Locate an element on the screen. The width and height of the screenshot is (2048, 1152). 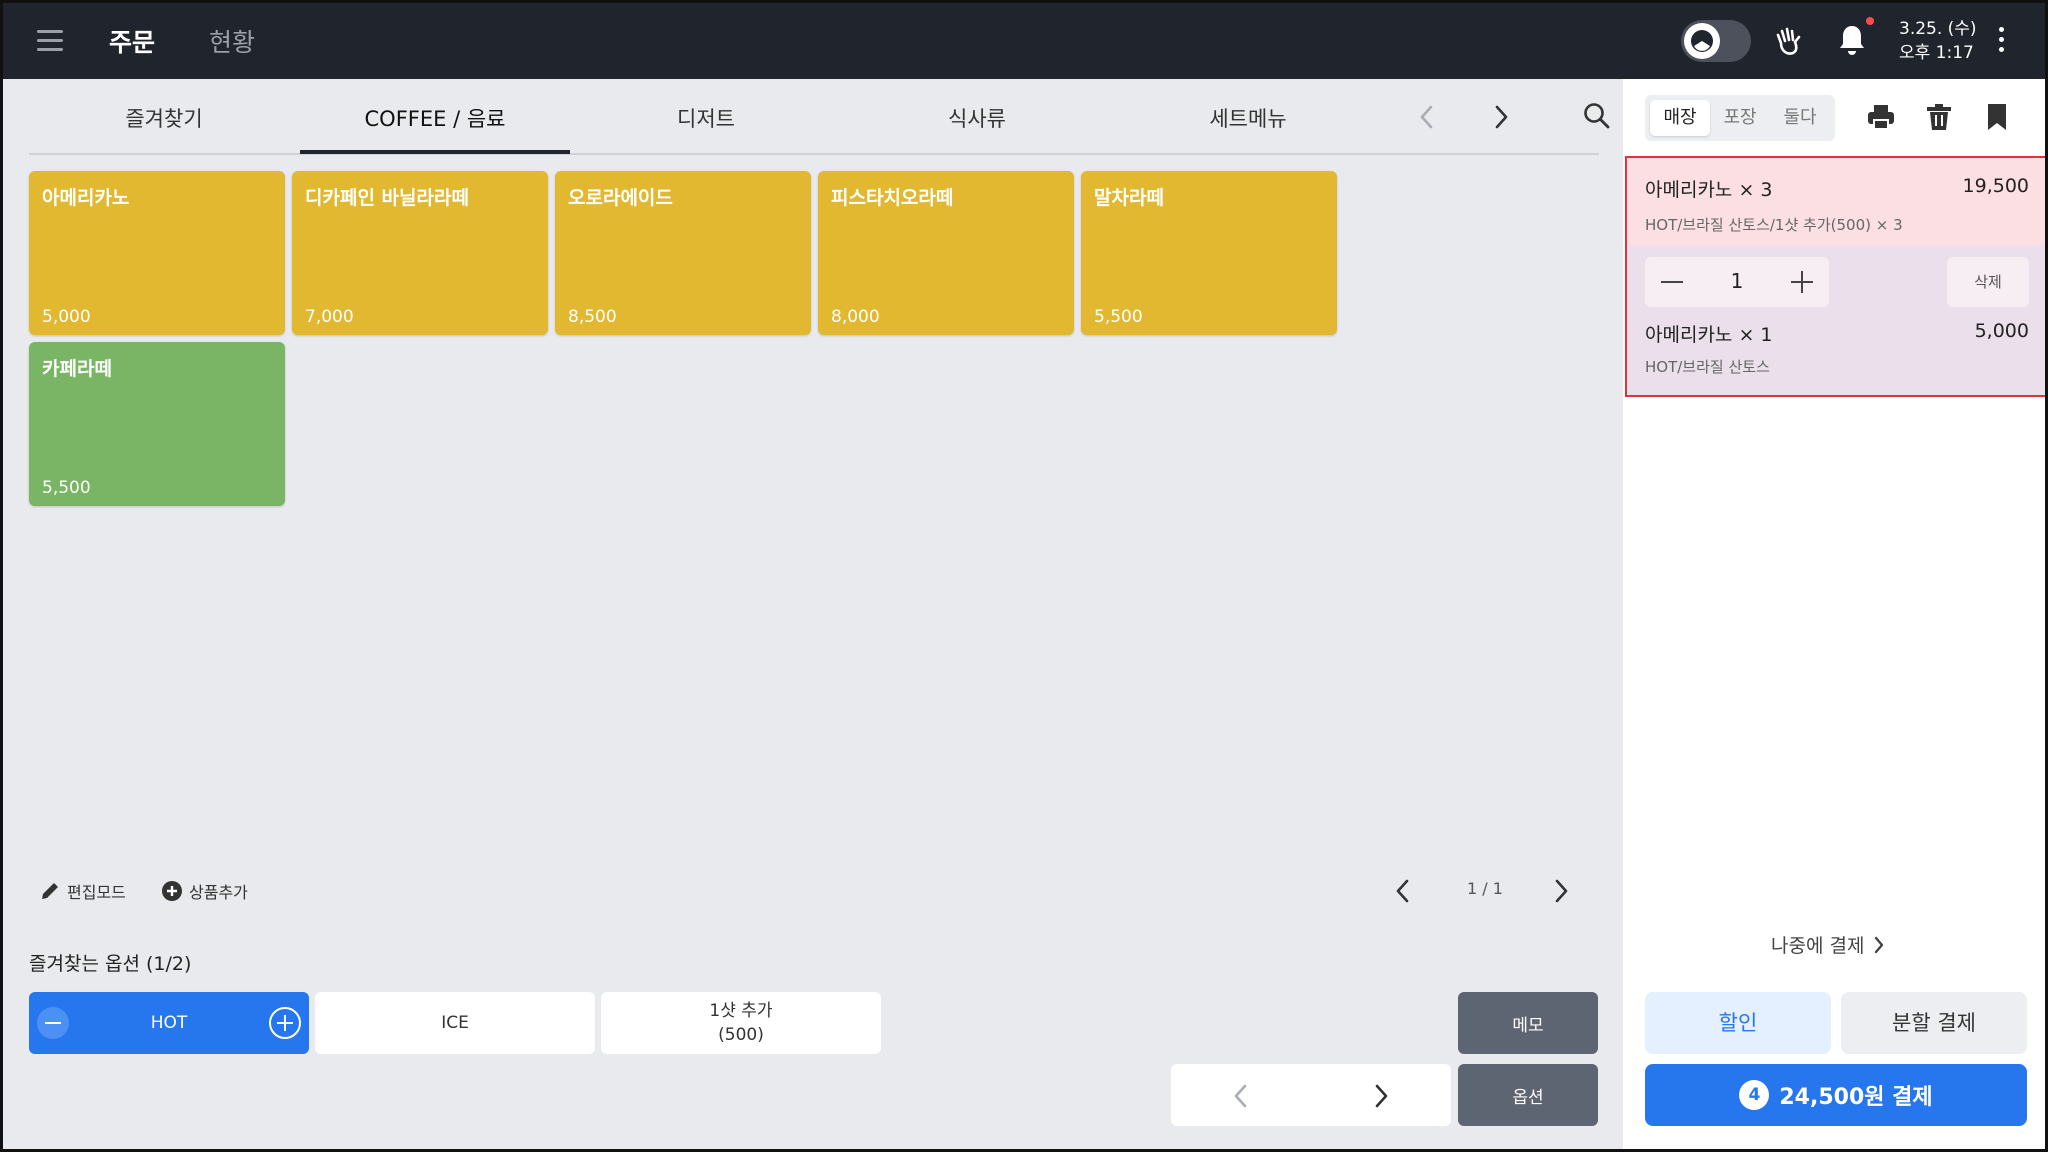
edit-mode-button: 편집모드 is located at coordinates (82, 891).